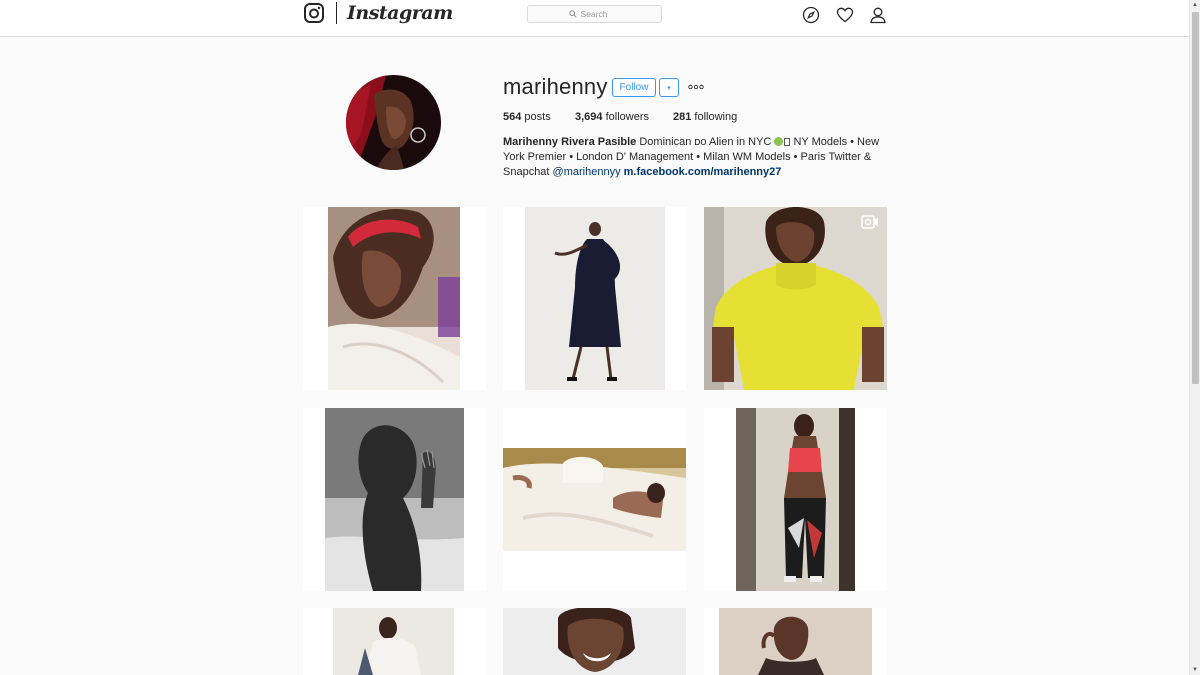 The image size is (1200, 675). I want to click on post-white-sweater, so click(394, 641).